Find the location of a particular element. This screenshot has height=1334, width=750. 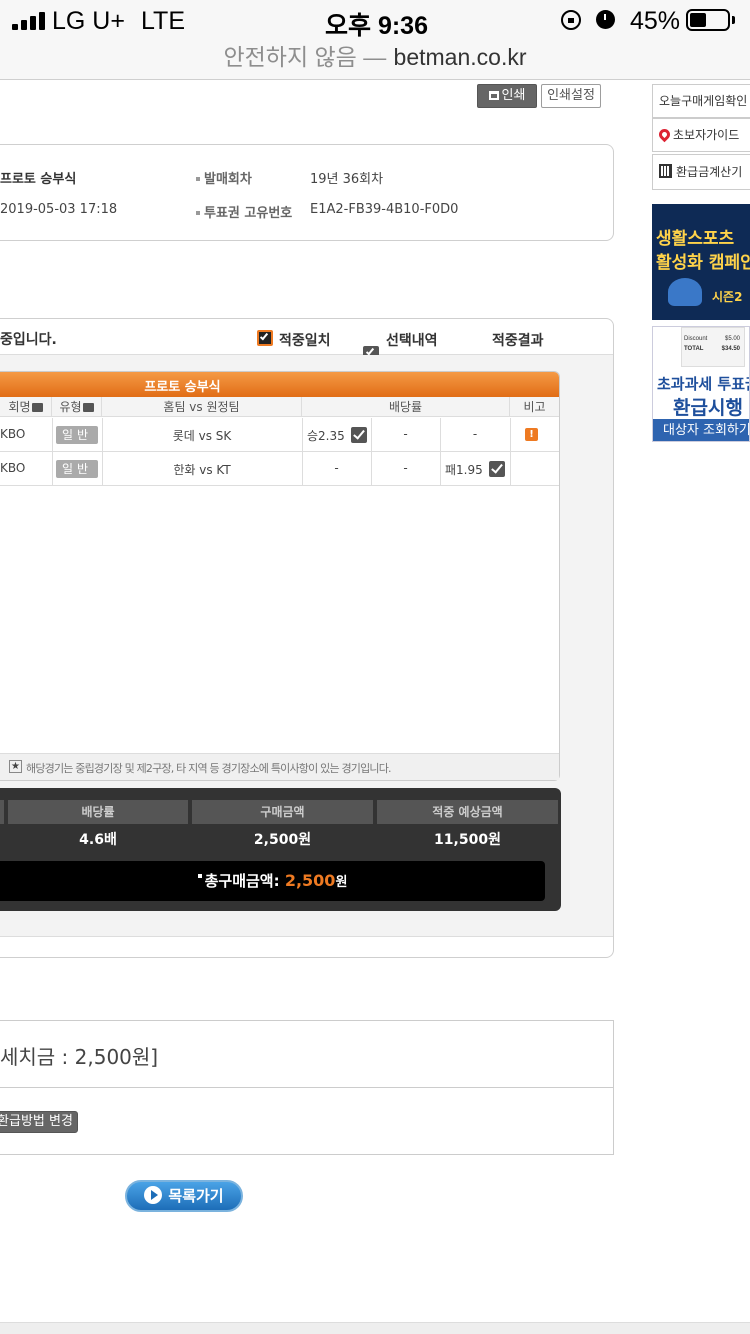

battery-icon is located at coordinates (708, 20).